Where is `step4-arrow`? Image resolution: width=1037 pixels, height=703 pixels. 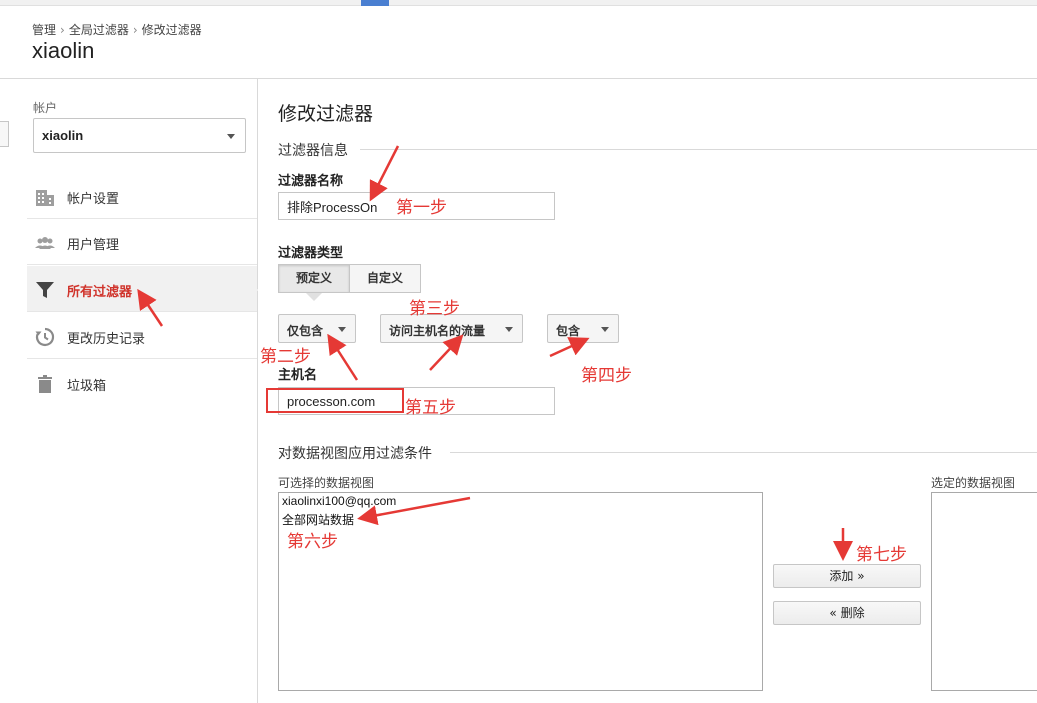
step4-arrow is located at coordinates (569, 347).